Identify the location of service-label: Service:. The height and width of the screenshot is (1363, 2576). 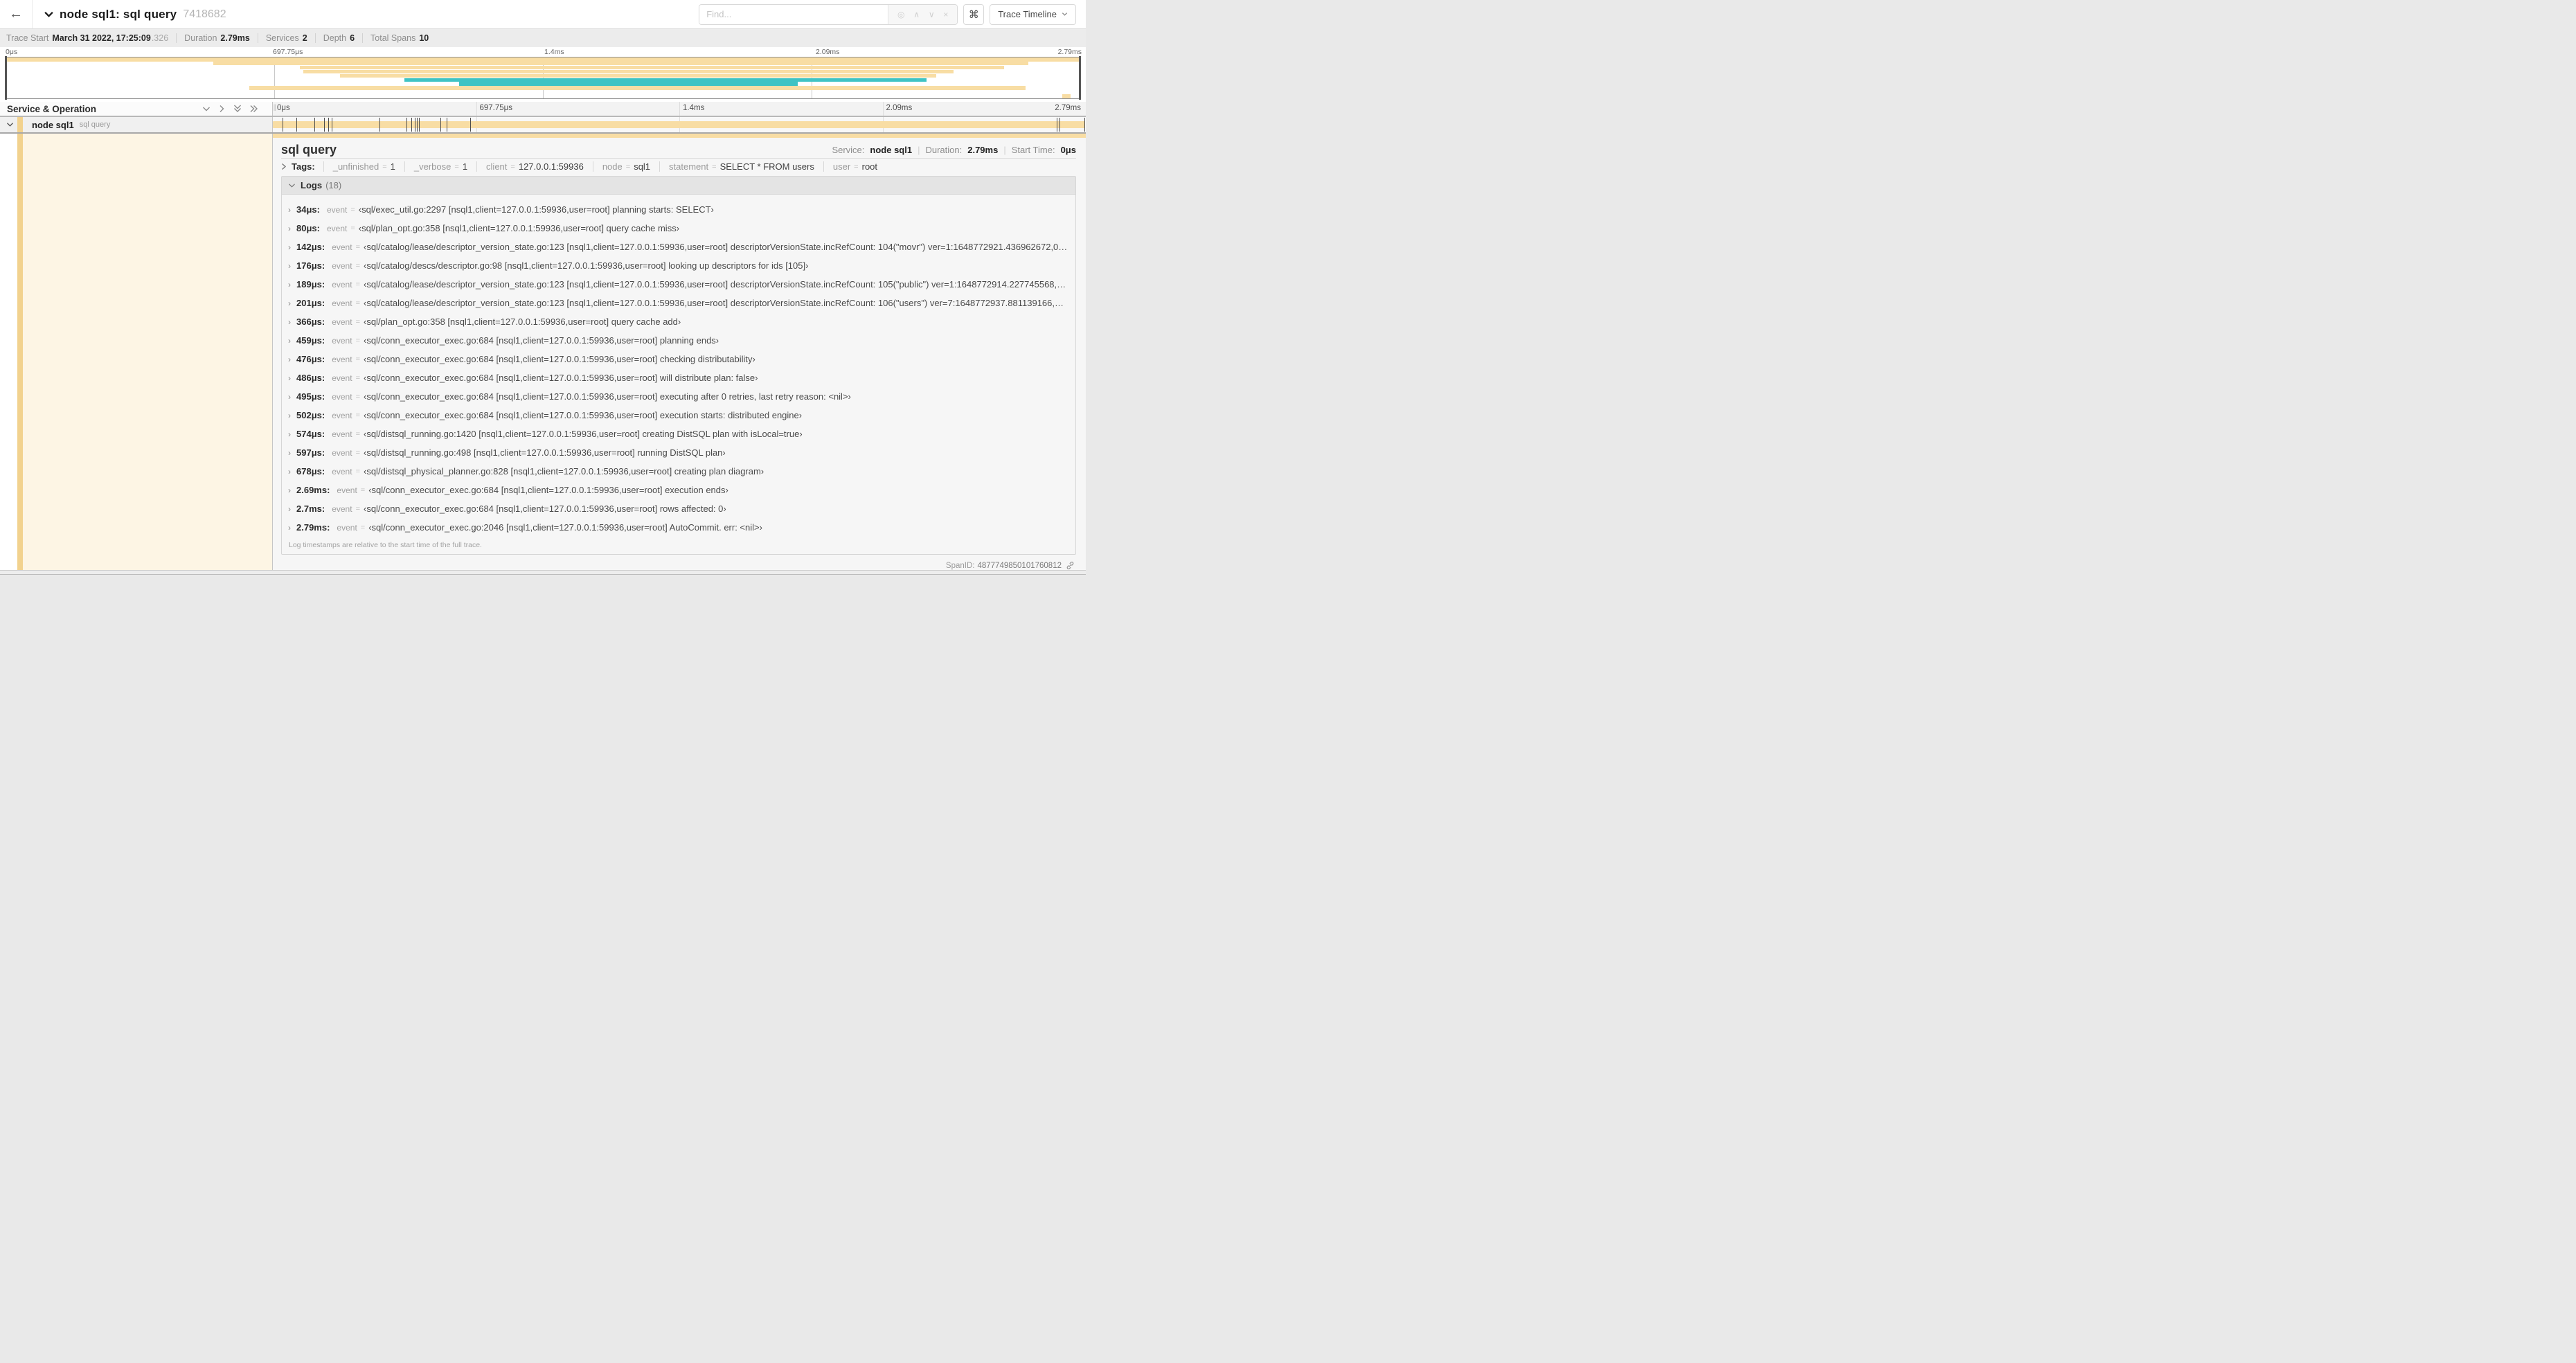
(848, 150).